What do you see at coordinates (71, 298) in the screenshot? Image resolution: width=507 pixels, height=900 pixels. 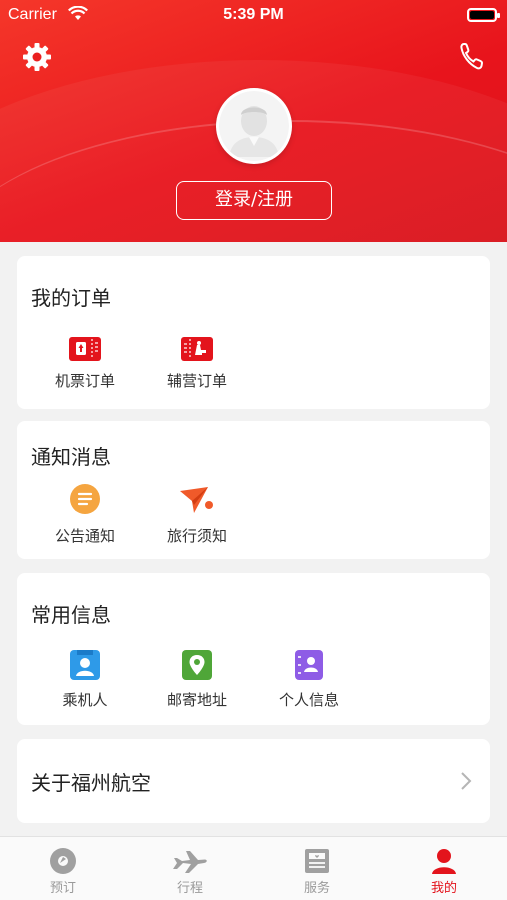 I see `orders-title: 我的订单` at bounding box center [71, 298].